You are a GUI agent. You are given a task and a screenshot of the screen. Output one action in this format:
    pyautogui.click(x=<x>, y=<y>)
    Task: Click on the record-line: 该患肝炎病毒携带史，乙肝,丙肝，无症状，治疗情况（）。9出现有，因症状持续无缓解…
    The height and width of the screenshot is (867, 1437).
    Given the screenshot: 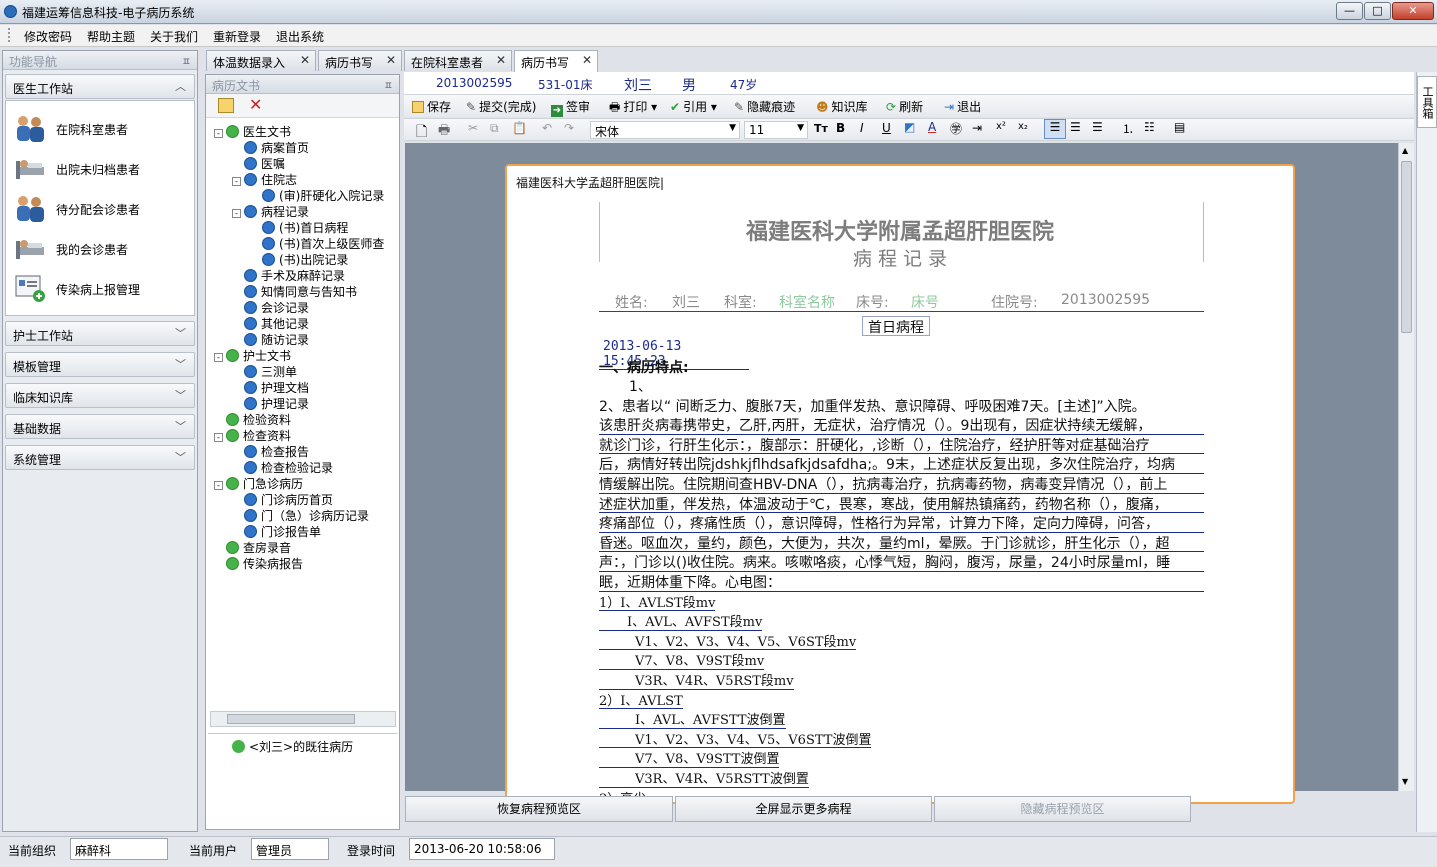 What is the action you would take?
    pyautogui.click(x=901, y=425)
    